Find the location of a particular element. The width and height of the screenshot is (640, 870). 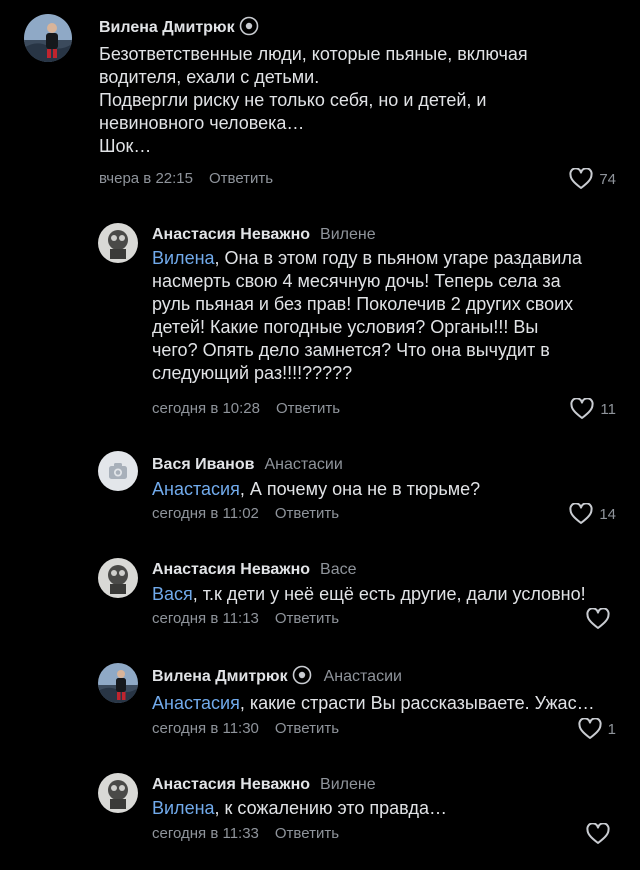

comment-meta: сегодня в 11:13 Ответить is located at coordinates (245, 619).